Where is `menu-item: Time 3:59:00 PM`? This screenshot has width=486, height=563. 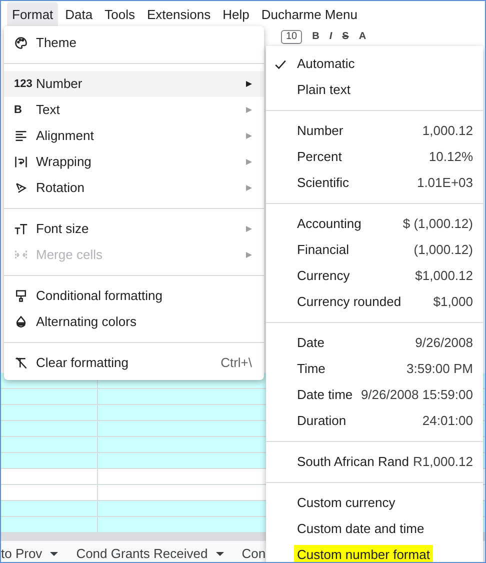
menu-item: Time 3:59:00 PM is located at coordinates (374, 369).